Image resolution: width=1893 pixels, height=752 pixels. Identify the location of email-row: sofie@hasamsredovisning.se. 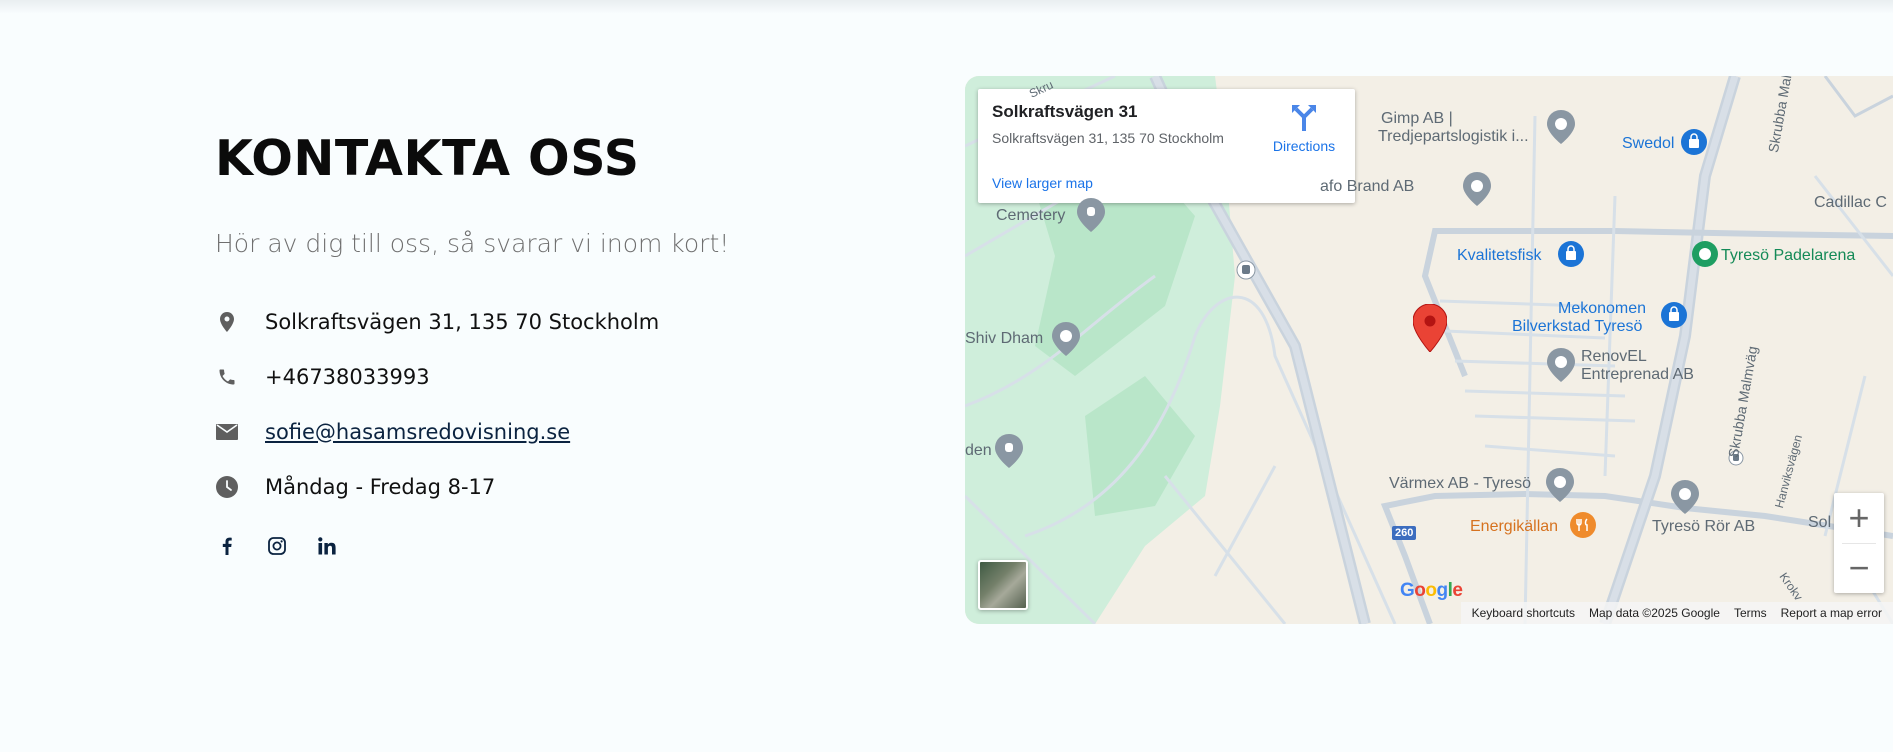
(515, 431).